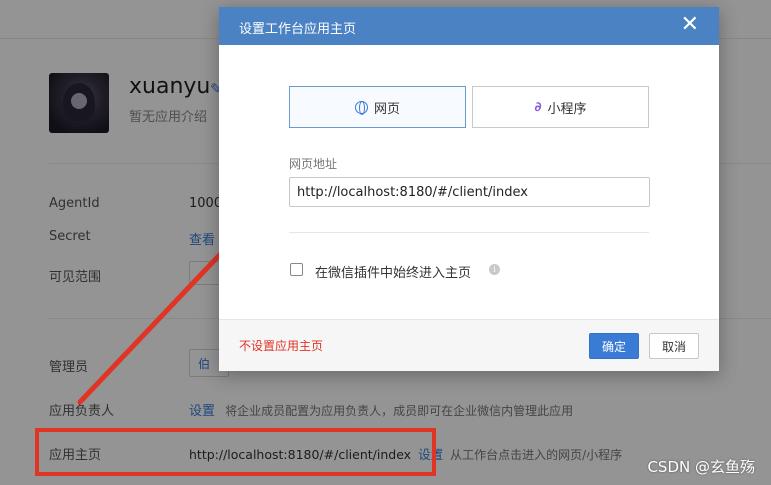 The image size is (771, 485). I want to click on tab-miniprogram: ∂ 小程序, so click(560, 107).